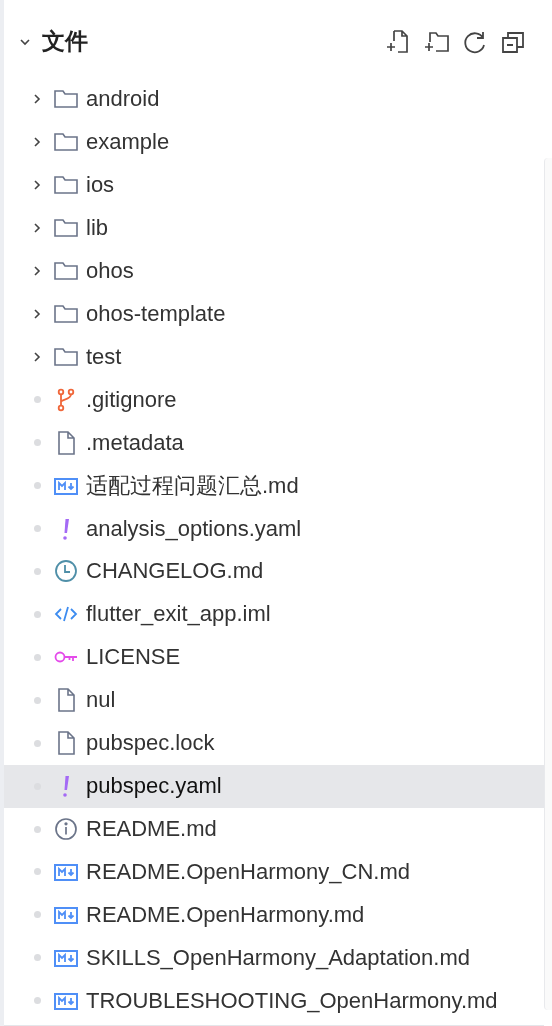 Image resolution: width=552 pixels, height=1026 pixels. What do you see at coordinates (274, 314) in the screenshot?
I see `file-tree-item: ohos-template` at bounding box center [274, 314].